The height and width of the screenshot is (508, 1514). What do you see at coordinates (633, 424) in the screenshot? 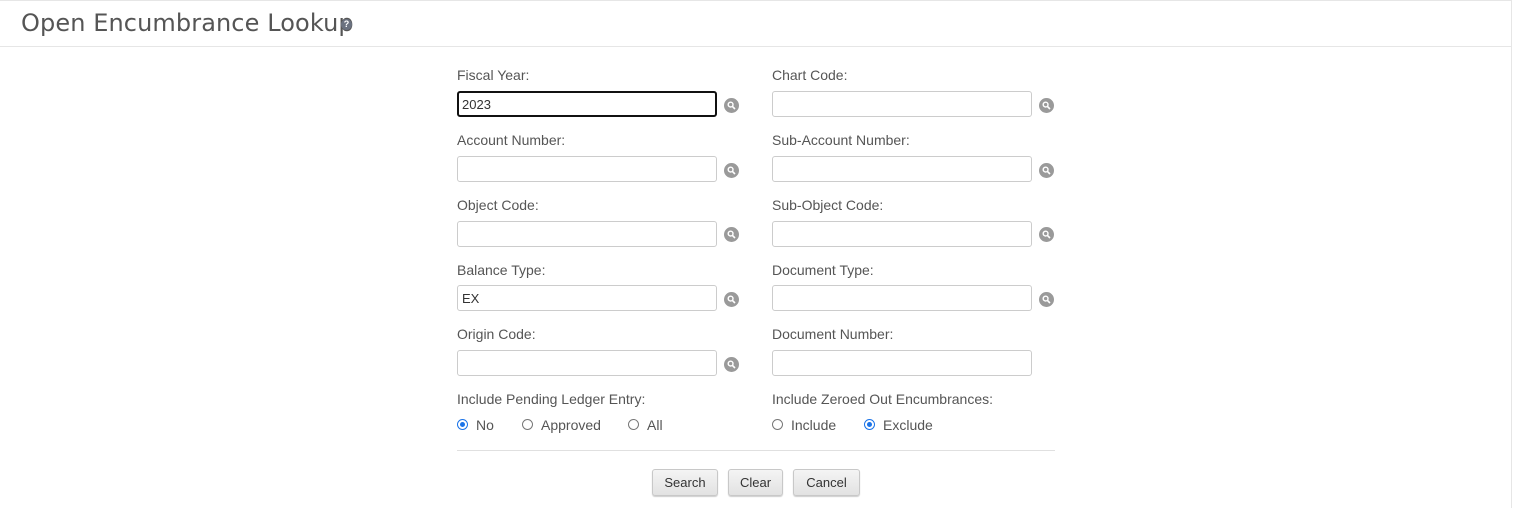
I see `radio-all` at bounding box center [633, 424].